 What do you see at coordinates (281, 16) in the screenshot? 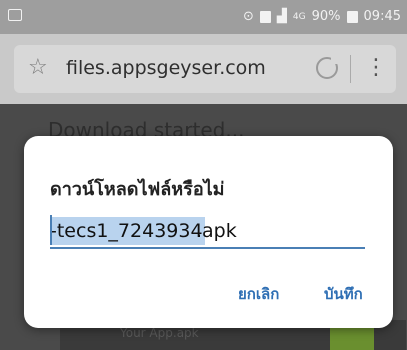
I see `signal-icon: ▟` at bounding box center [281, 16].